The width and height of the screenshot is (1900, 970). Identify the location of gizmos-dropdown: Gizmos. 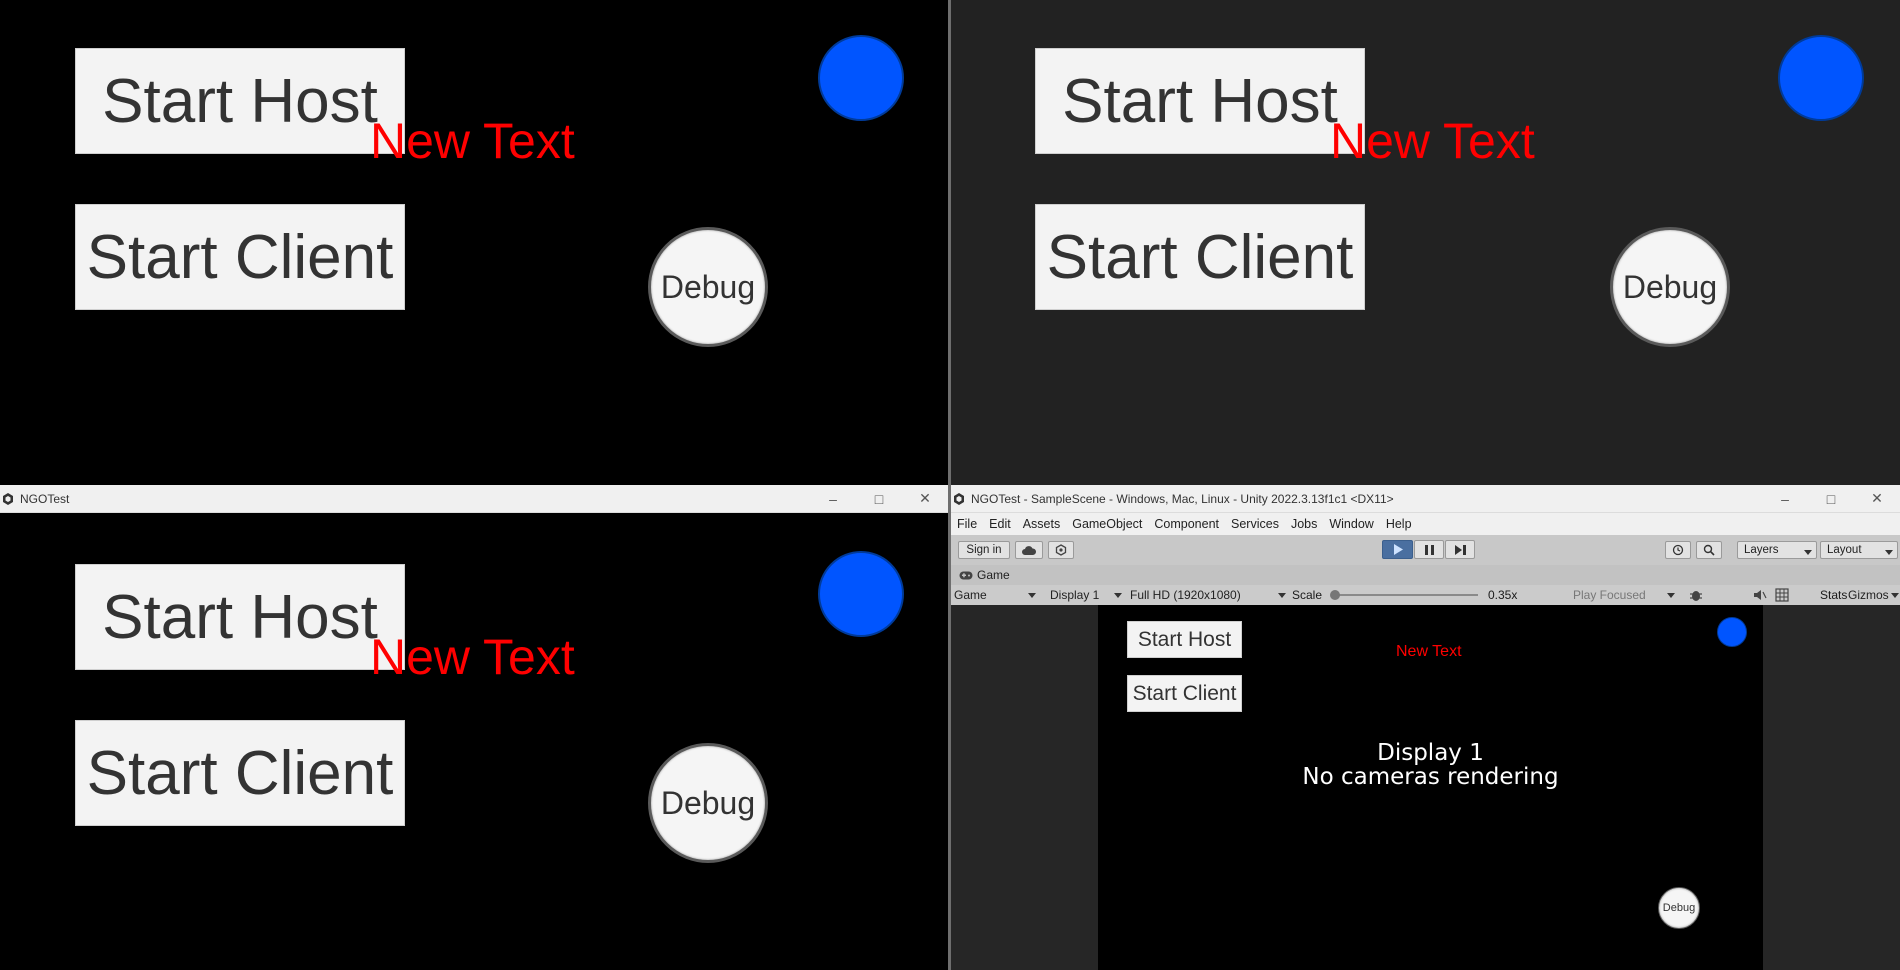
(1871, 595).